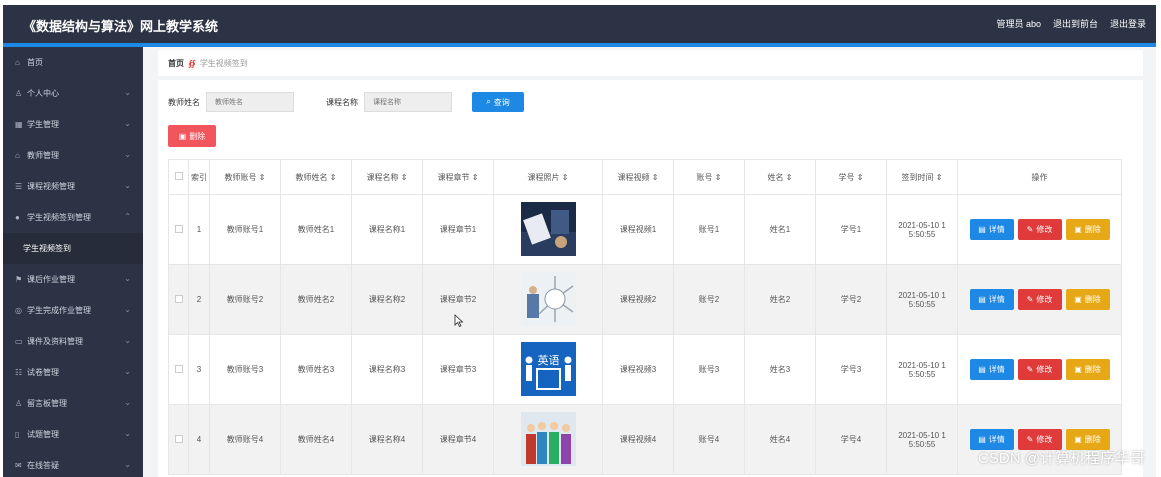 This screenshot has width=1161, height=477. What do you see at coordinates (387, 229) in the screenshot?
I see `cell-course-name-text: 课程名称1` at bounding box center [387, 229].